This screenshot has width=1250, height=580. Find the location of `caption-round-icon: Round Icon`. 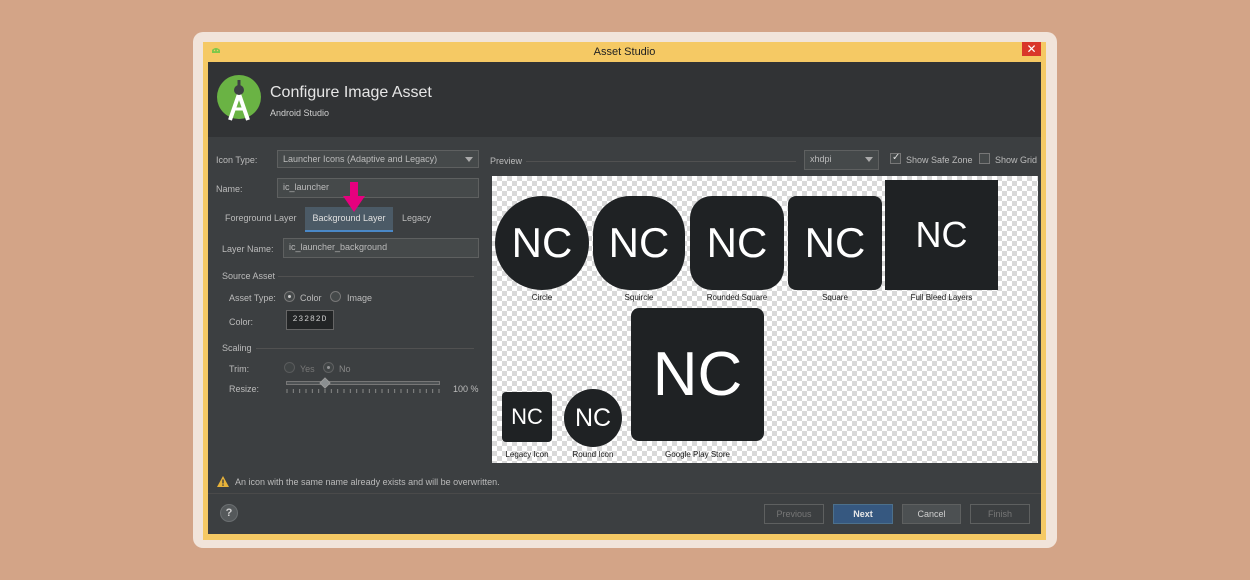

caption-round-icon: Round Icon is located at coordinates (593, 454).